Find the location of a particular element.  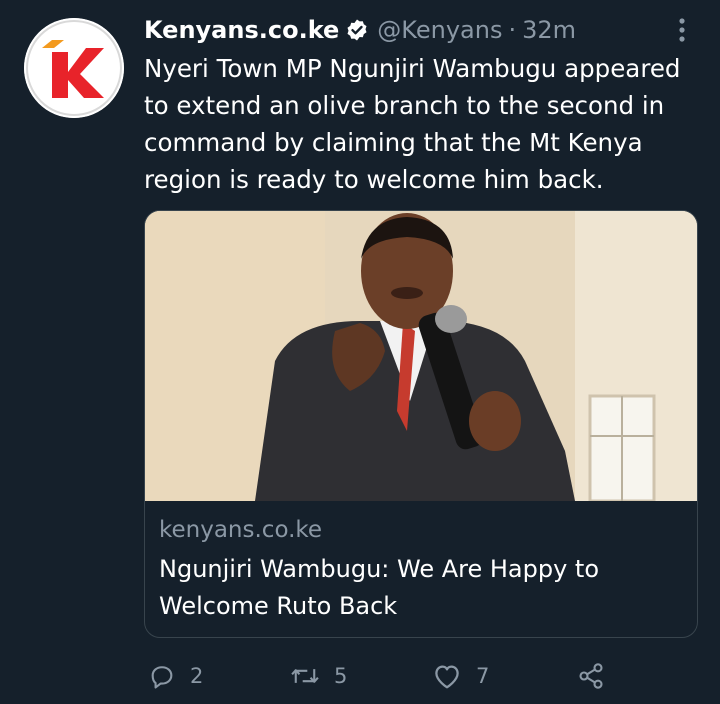

retweet-icon is located at coordinates (305, 676).